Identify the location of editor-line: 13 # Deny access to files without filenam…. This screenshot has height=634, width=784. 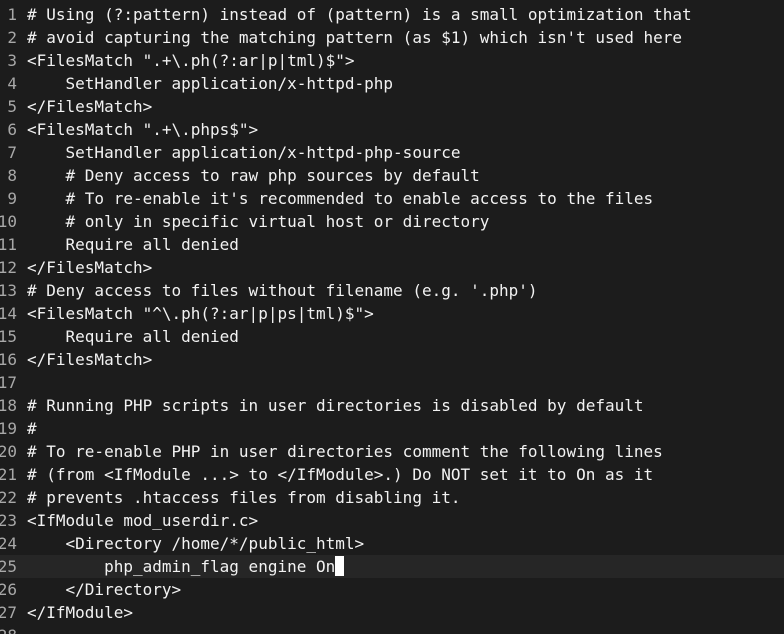
(392, 290).